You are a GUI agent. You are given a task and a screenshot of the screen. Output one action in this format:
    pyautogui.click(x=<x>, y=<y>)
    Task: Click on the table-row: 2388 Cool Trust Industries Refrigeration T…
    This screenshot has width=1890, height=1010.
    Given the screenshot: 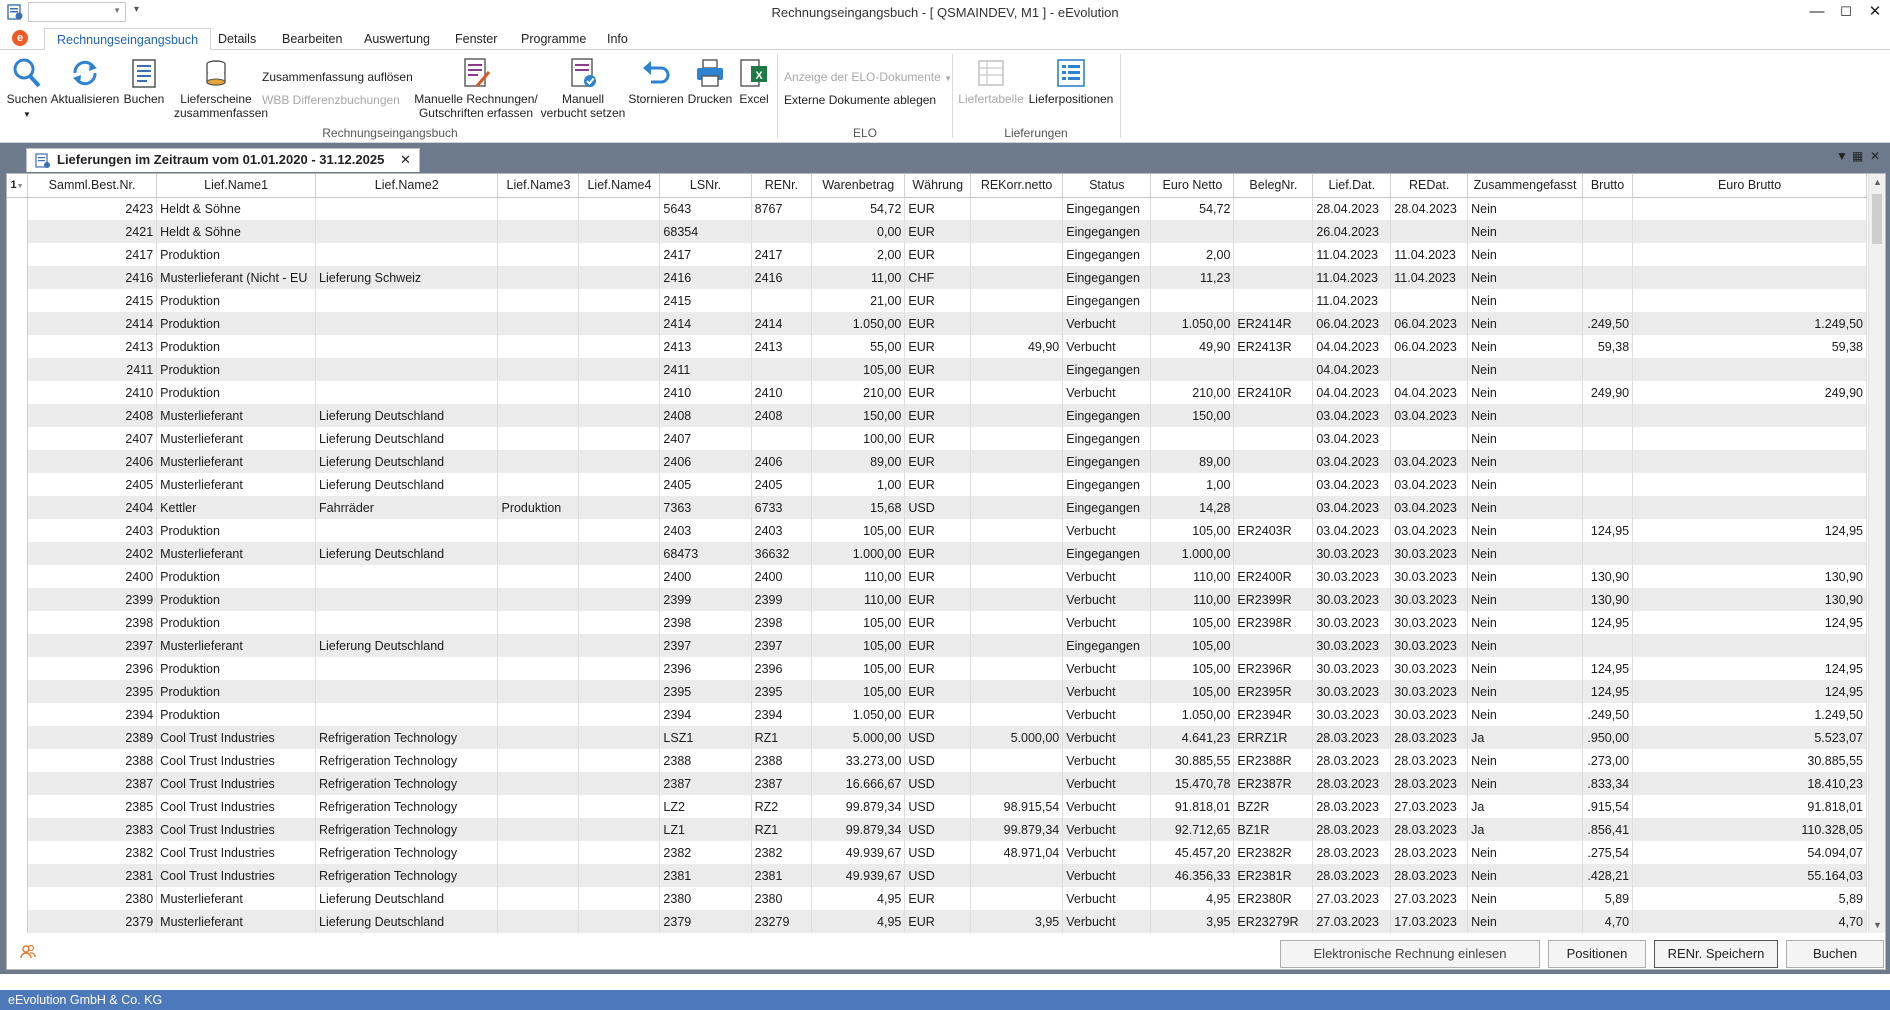 What is the action you would take?
    pyautogui.click(x=937, y=760)
    